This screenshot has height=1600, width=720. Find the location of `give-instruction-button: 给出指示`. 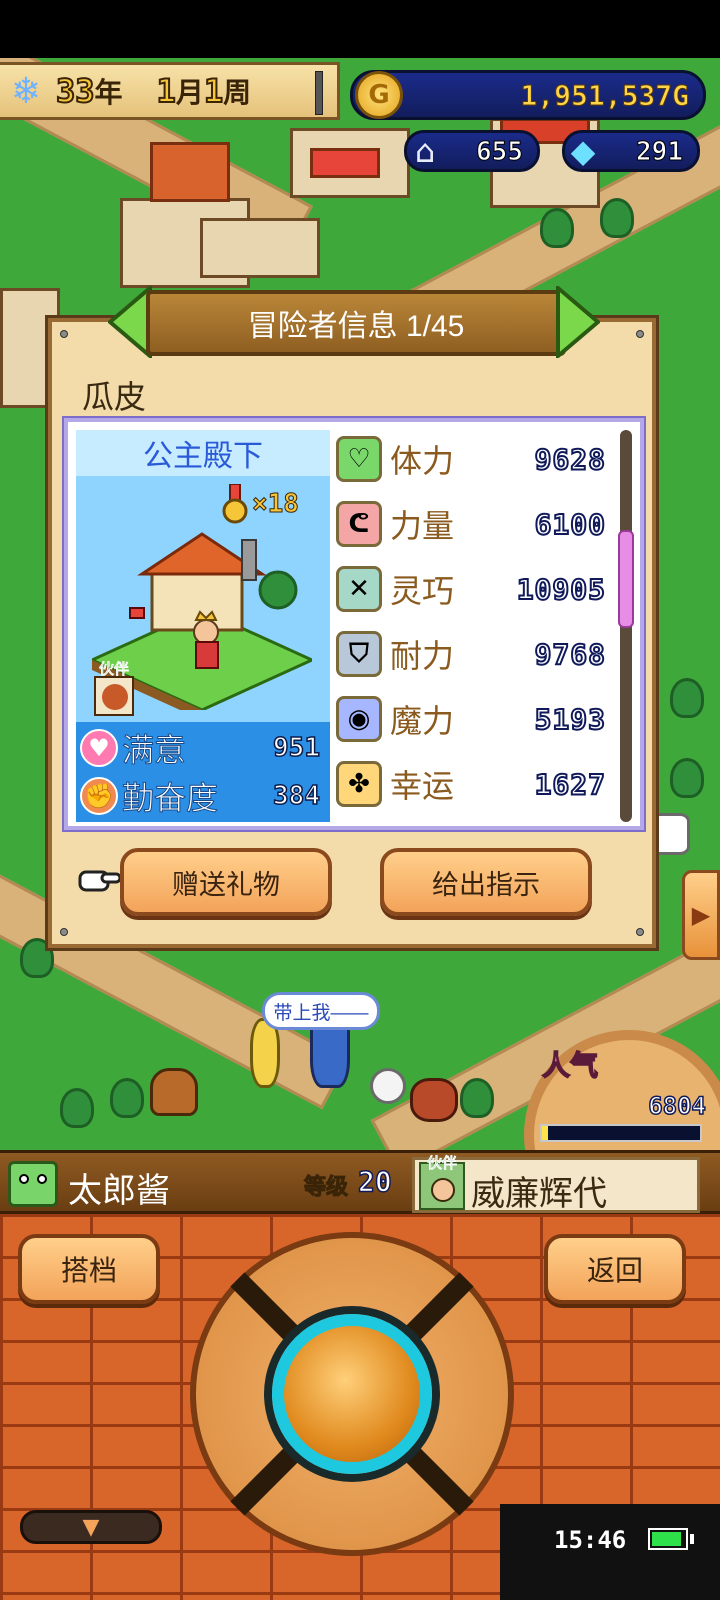

give-instruction-button: 给出指示 is located at coordinates (486, 882).